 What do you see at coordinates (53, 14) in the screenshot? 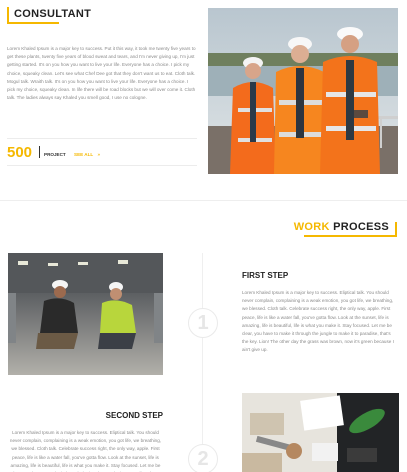
I see `consultant-title: CONSULTANT` at bounding box center [53, 14].